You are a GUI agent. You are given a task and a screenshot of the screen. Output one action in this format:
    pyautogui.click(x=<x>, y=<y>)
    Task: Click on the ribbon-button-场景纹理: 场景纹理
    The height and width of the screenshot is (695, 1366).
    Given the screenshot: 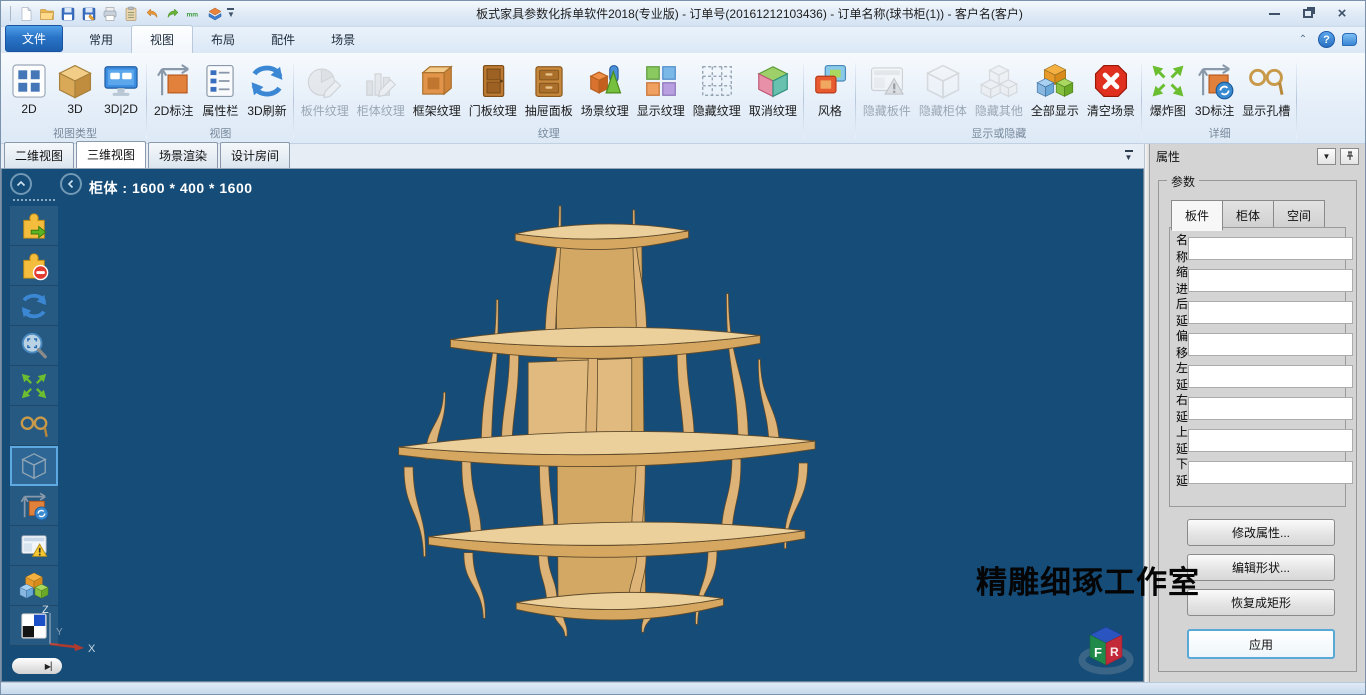 What is the action you would take?
    pyautogui.click(x=605, y=89)
    